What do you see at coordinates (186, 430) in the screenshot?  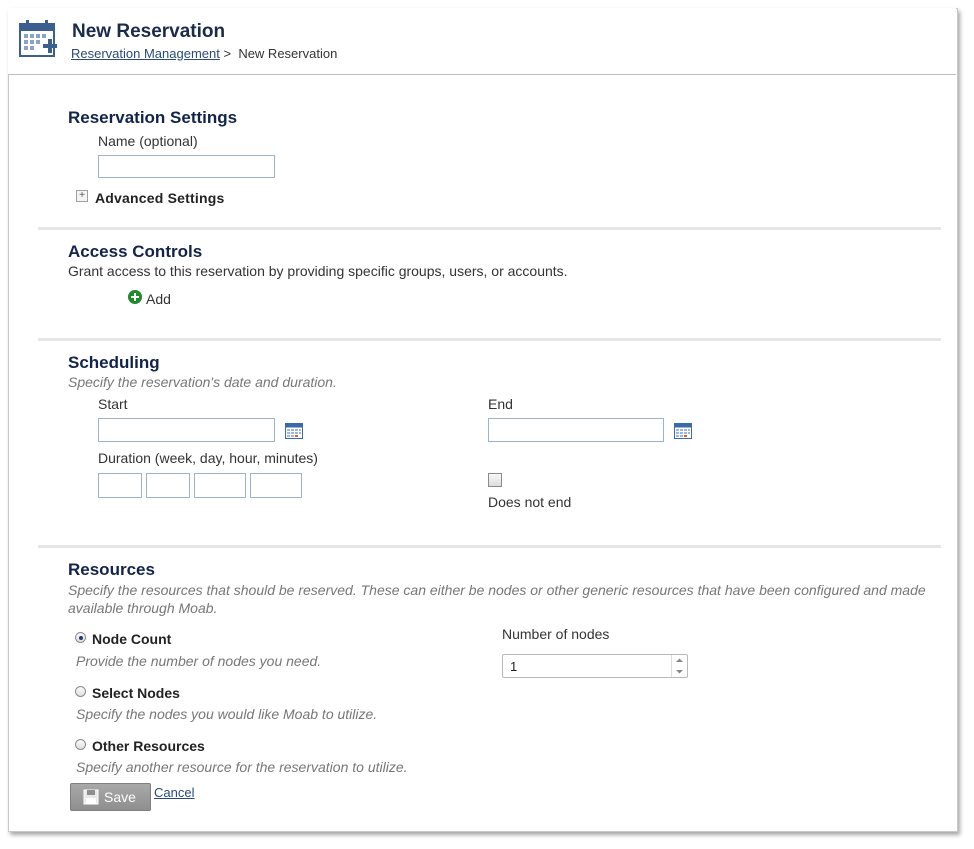 I see `start-date-input` at bounding box center [186, 430].